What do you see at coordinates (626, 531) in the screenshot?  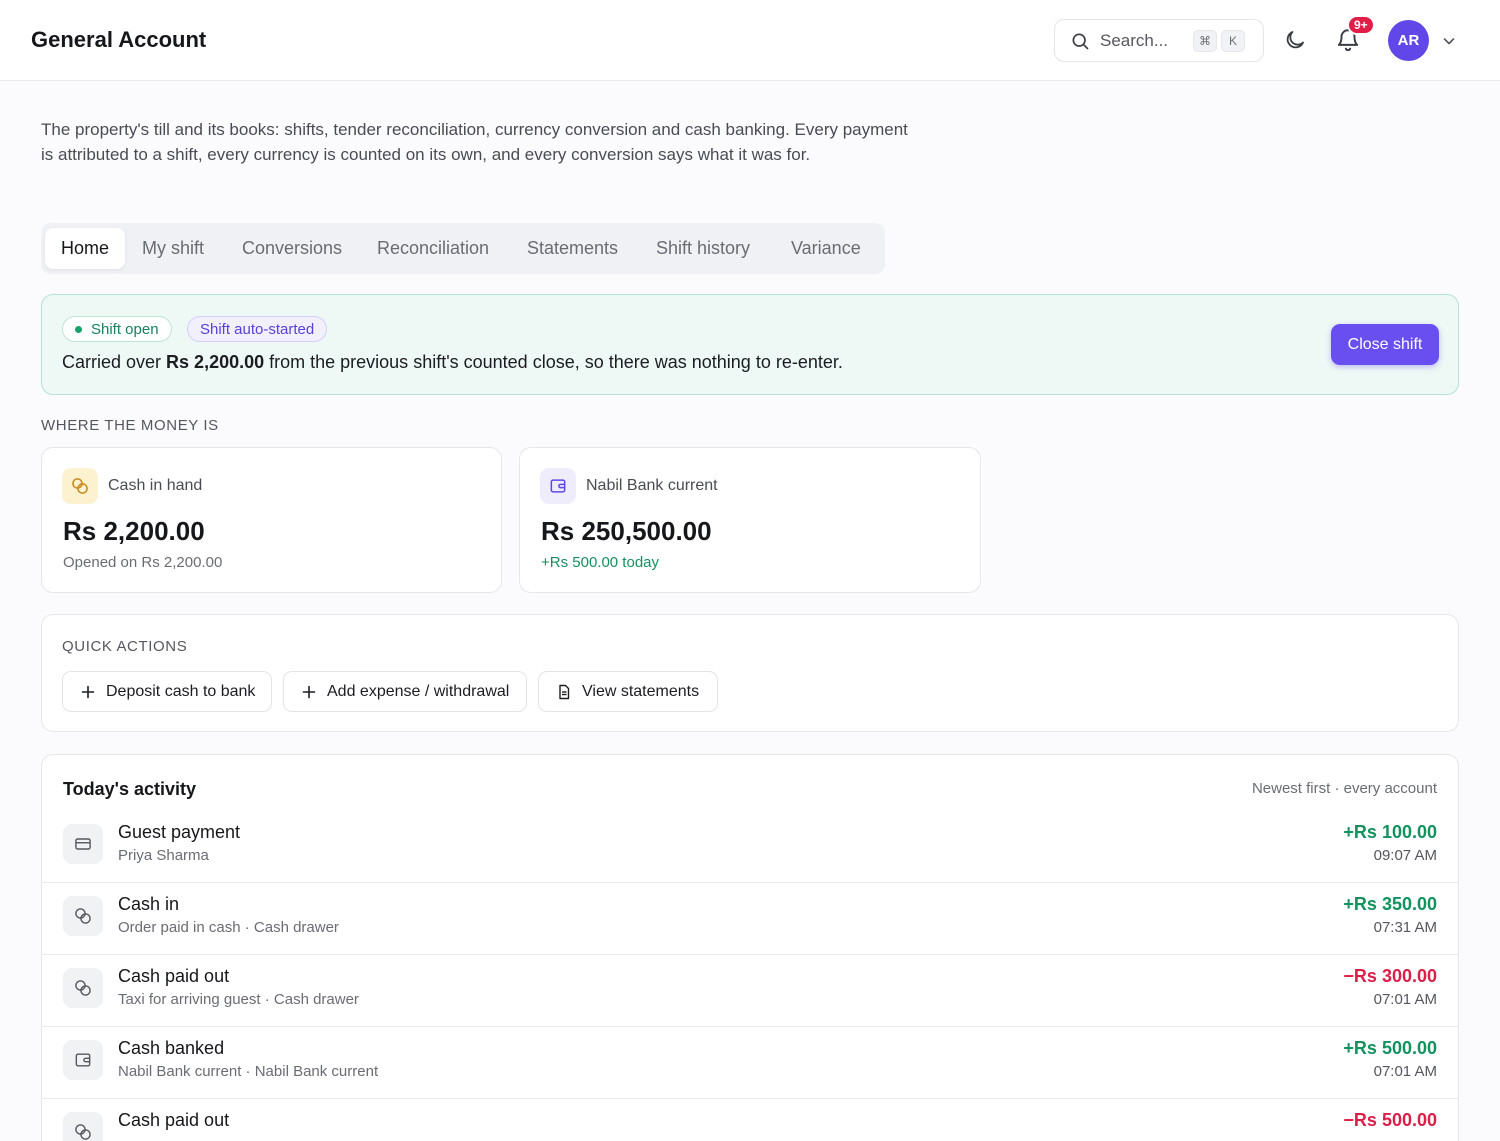 I see `bank-account-amount: Rs 250,500.00` at bounding box center [626, 531].